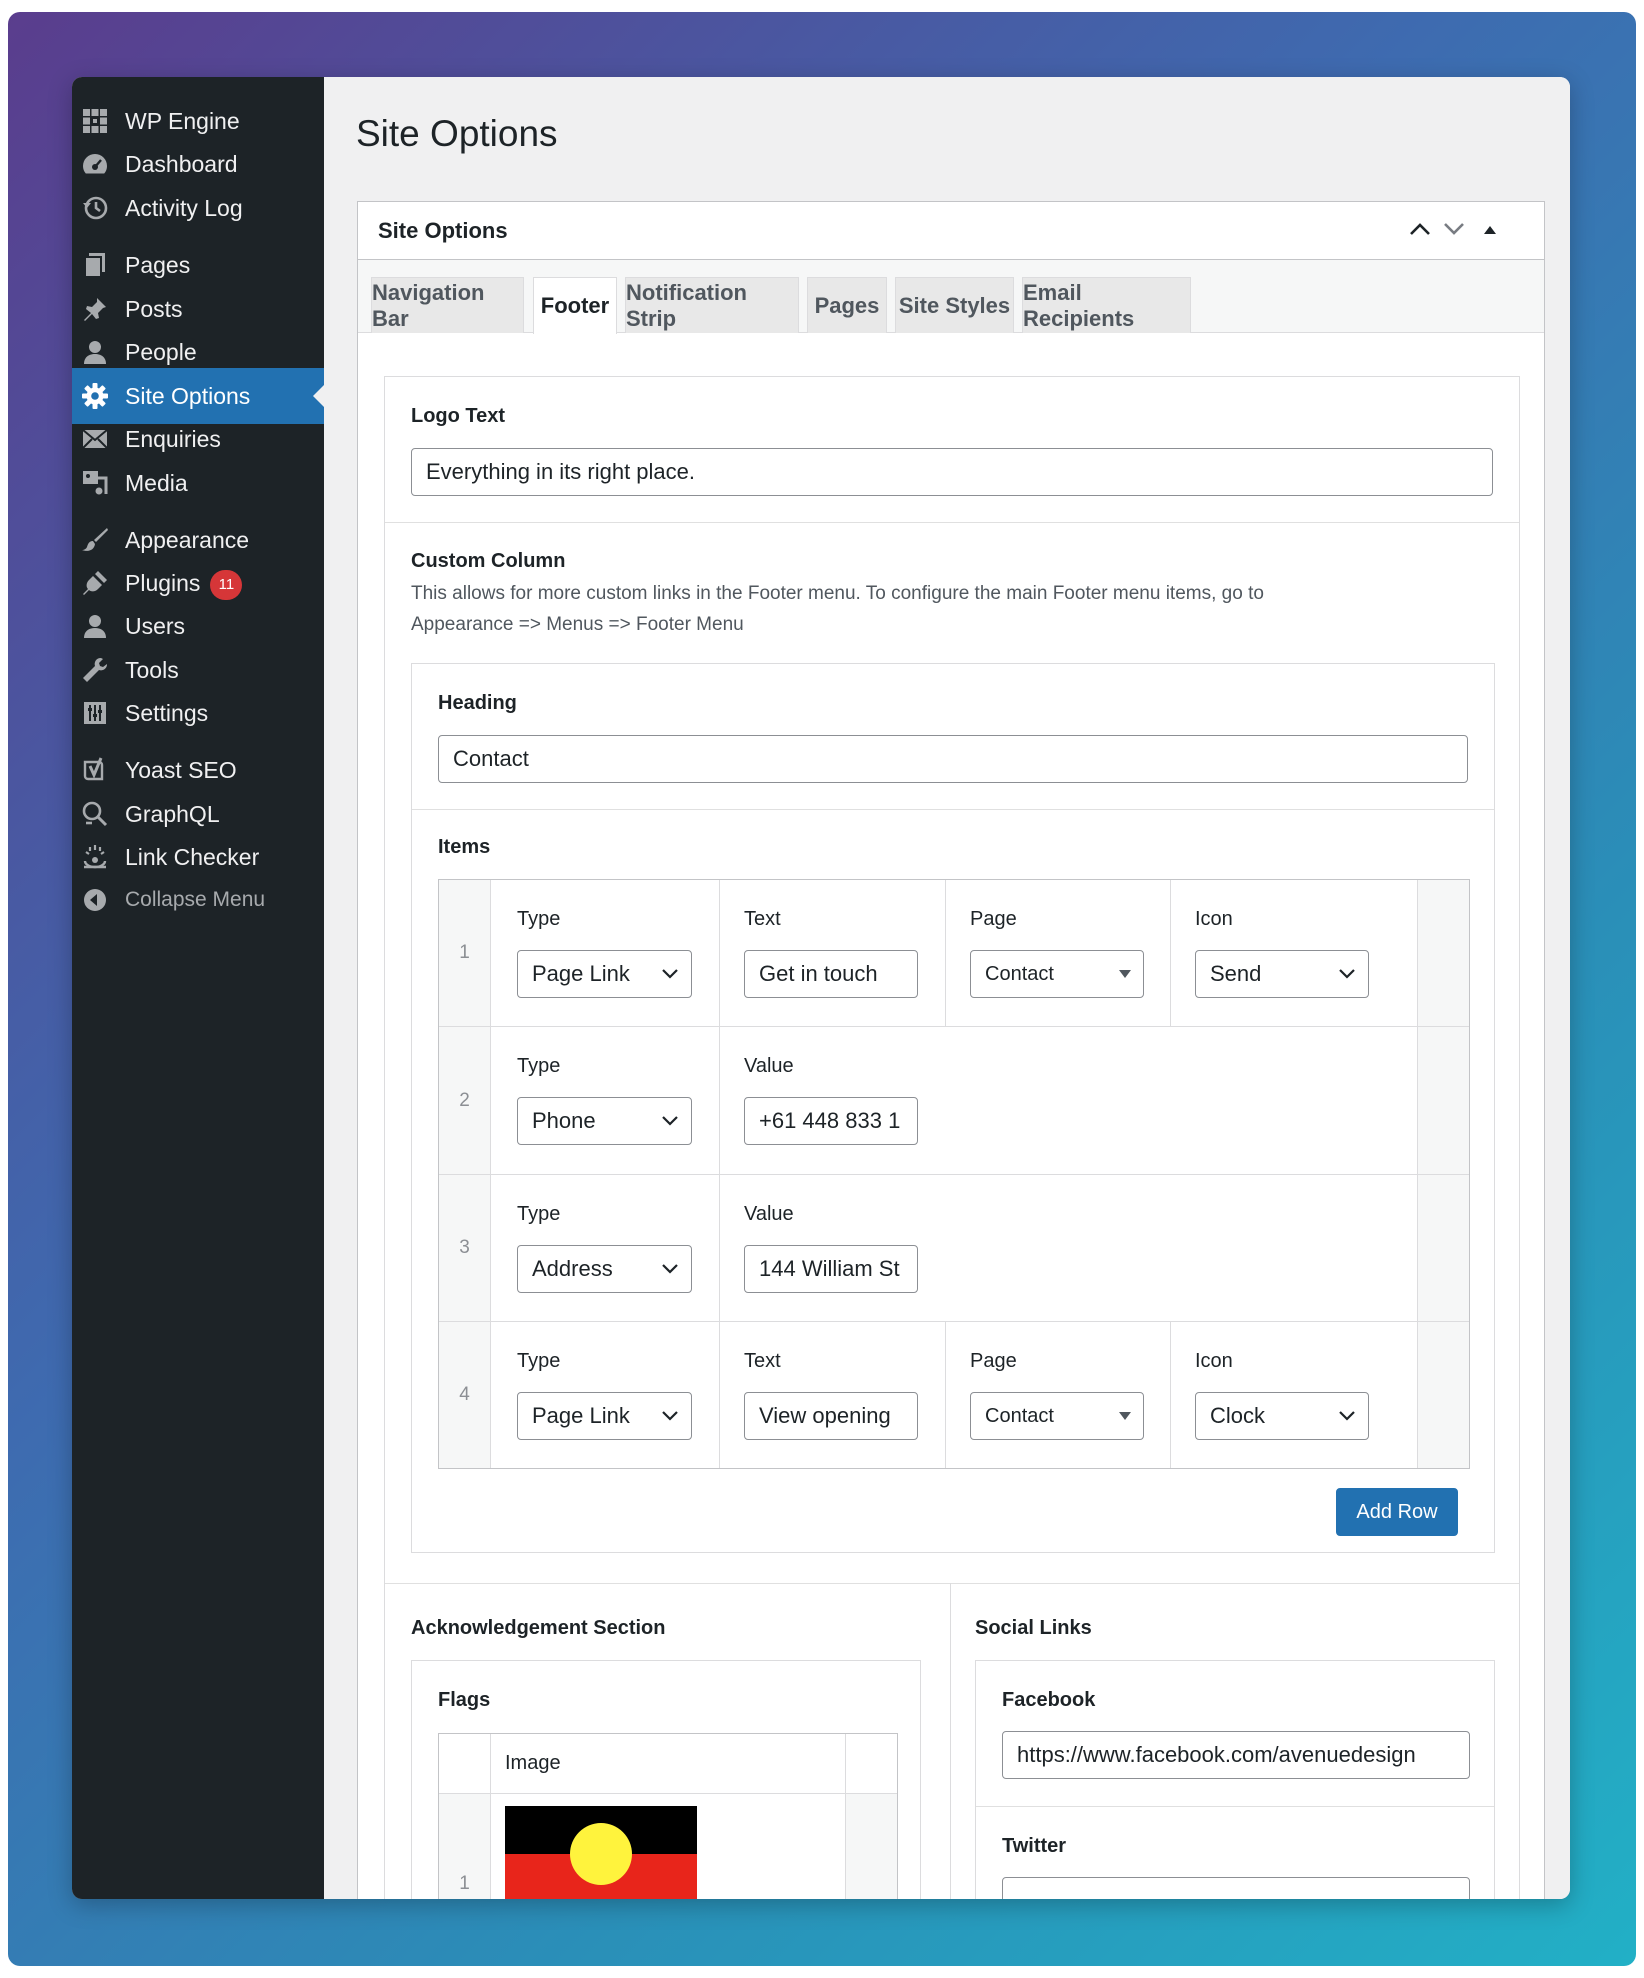  I want to click on collapse-menu-button: Collapse Menu, so click(198, 900).